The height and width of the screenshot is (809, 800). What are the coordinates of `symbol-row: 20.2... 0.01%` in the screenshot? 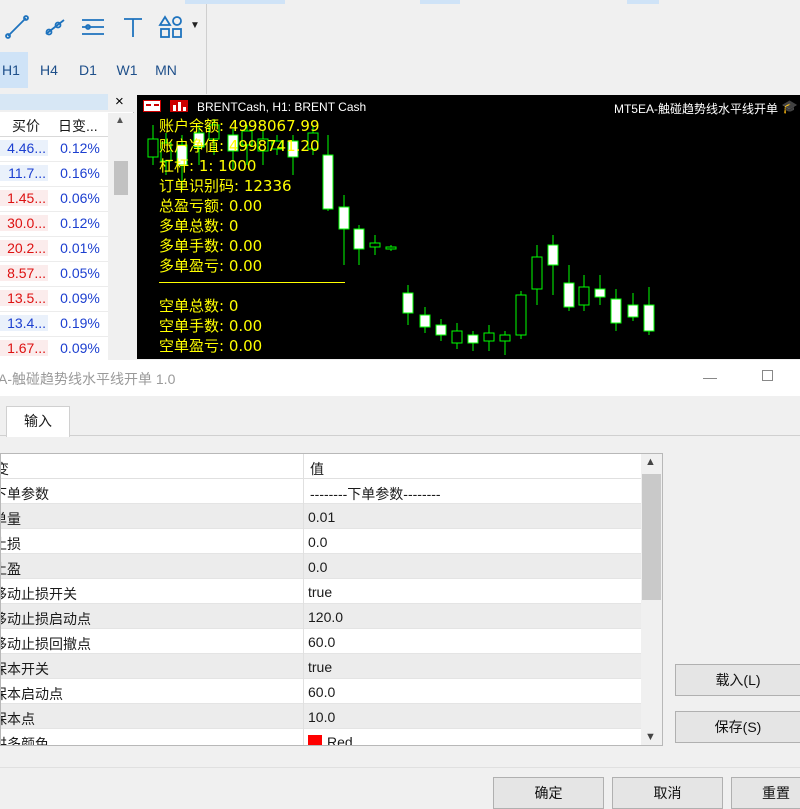 It's located at (54, 249).